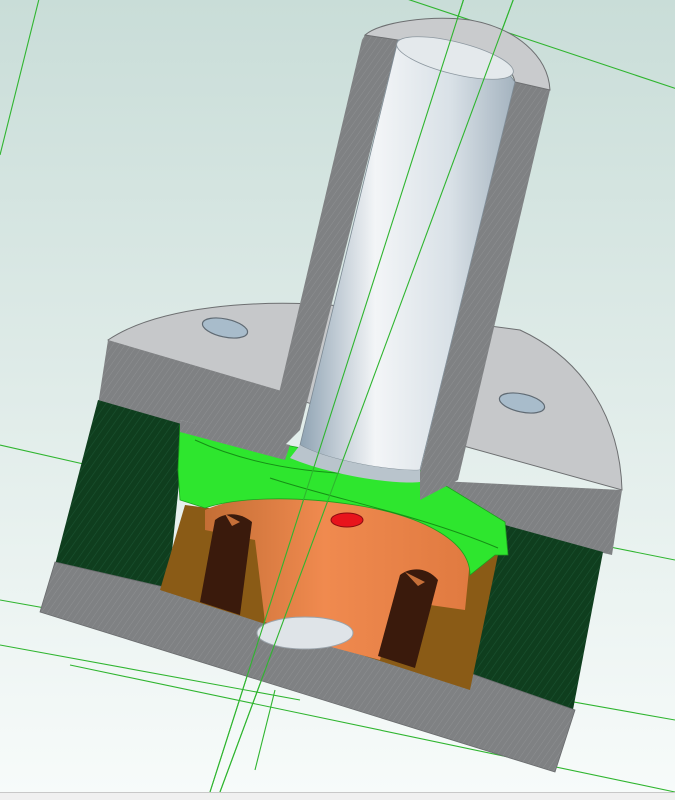 Image resolution: width=675 pixels, height=800 pixels. I want to click on bore-opening, so click(305, 633).